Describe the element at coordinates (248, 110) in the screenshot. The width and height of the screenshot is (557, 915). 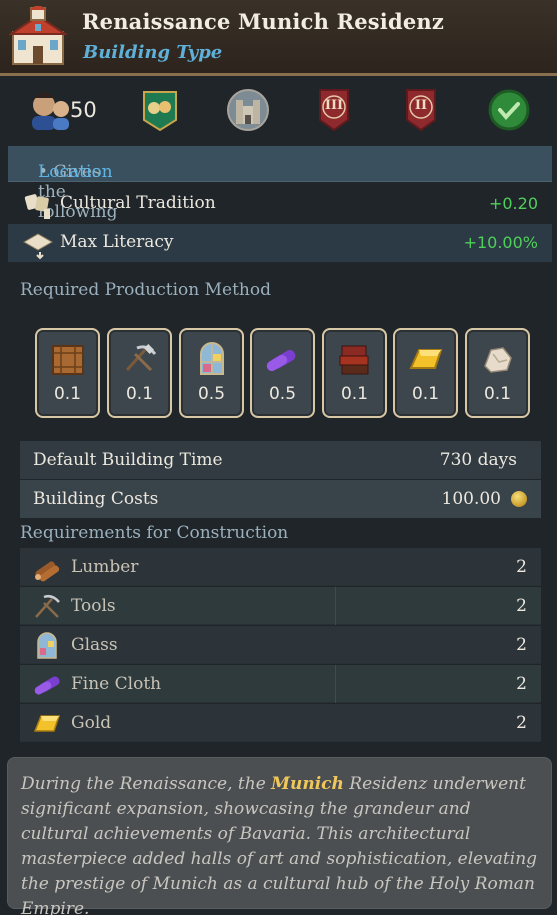
I see `castle-icon` at that location.